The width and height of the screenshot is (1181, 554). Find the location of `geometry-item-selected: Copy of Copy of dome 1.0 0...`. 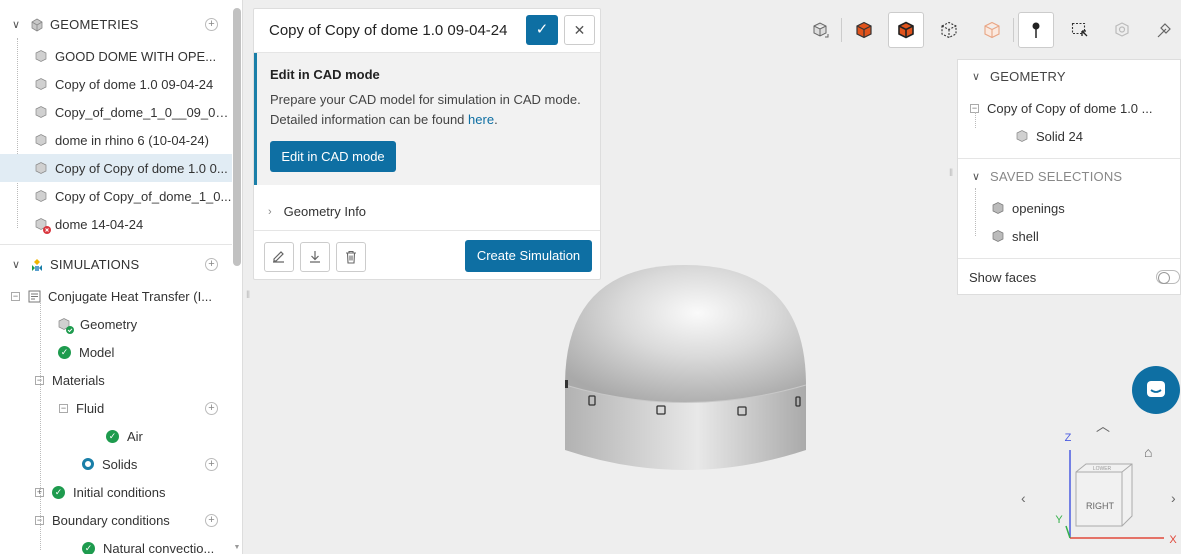

geometry-item-selected: Copy of Copy of dome 1.0 0... is located at coordinates (116, 168).